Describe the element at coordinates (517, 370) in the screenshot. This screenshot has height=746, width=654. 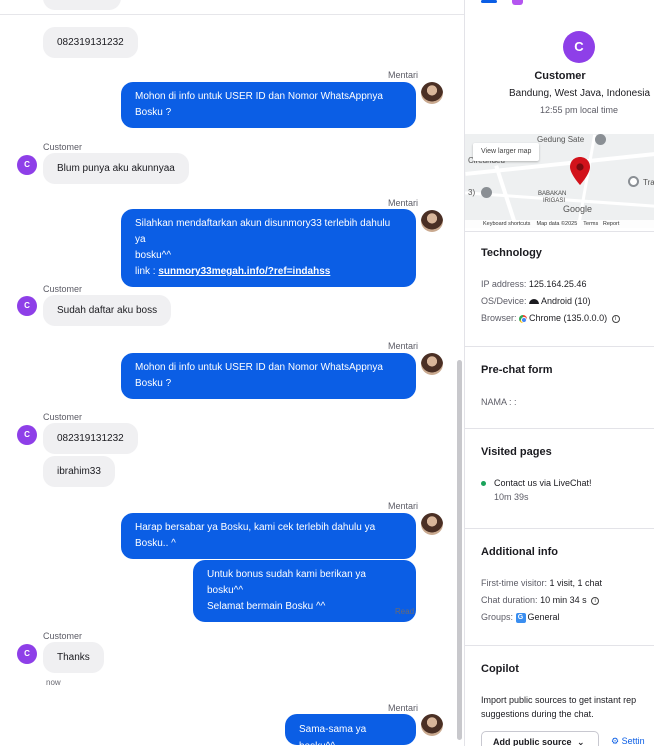
I see `prechat-section-title: Pre-chat form` at that location.